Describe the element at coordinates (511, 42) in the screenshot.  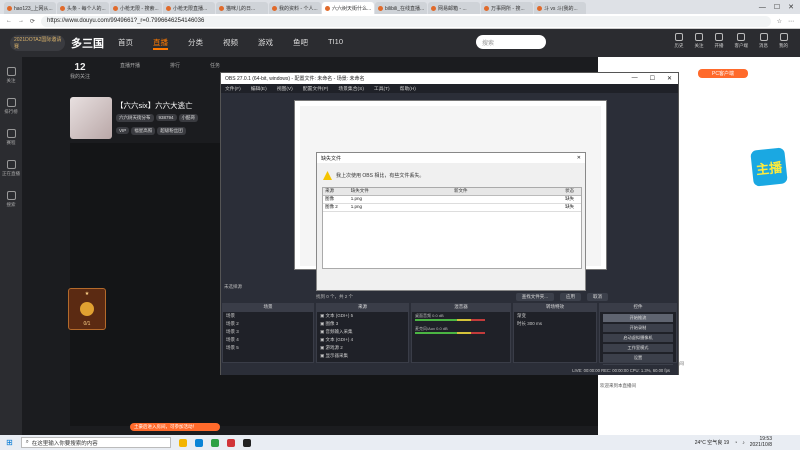
I see `search-input: 搜索` at that location.